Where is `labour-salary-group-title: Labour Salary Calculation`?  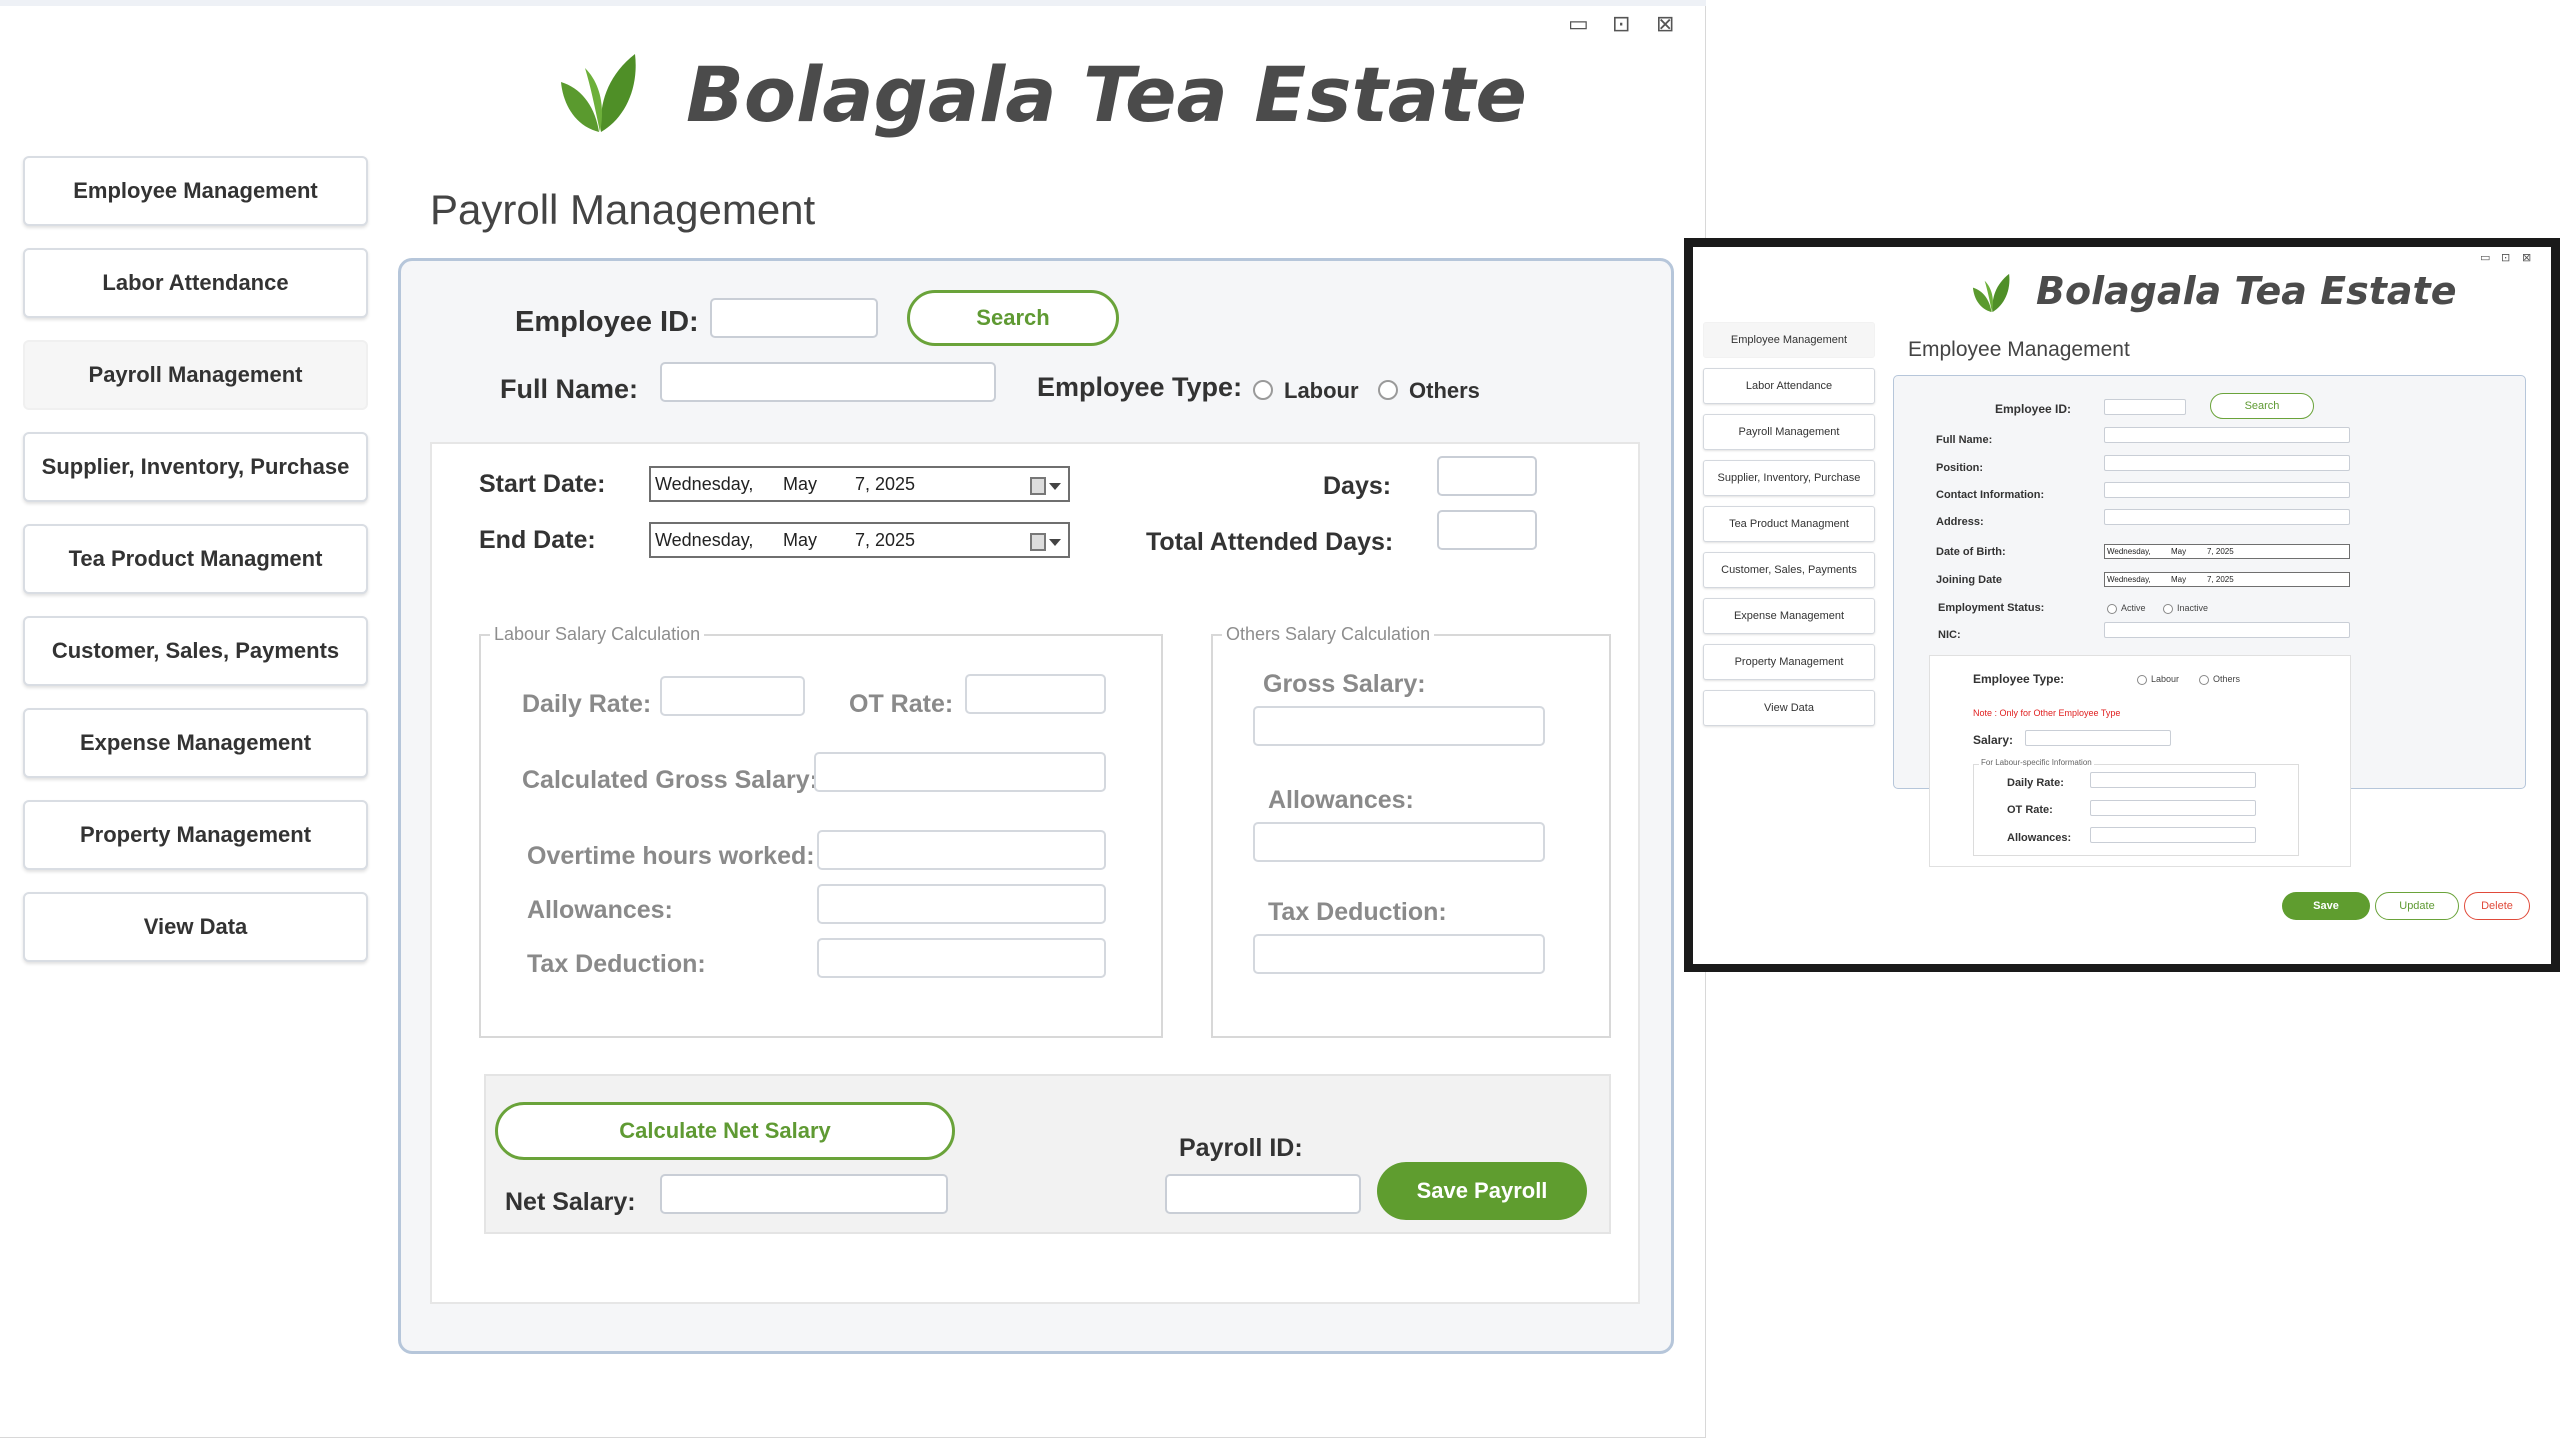
labour-salary-group-title: Labour Salary Calculation is located at coordinates (597, 634).